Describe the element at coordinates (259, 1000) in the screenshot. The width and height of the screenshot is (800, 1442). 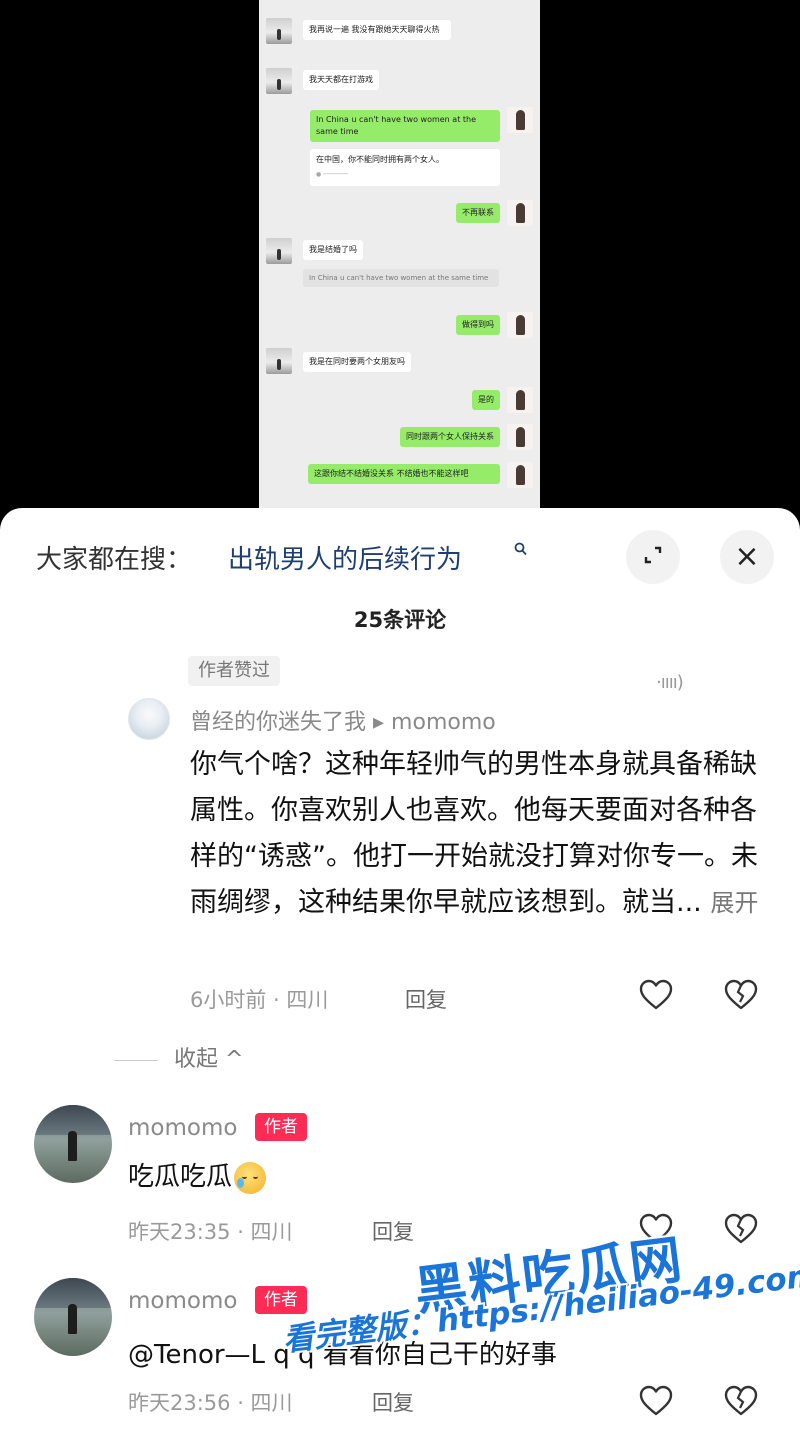
I see `comment-meta: 6小时前 · 四川` at that location.